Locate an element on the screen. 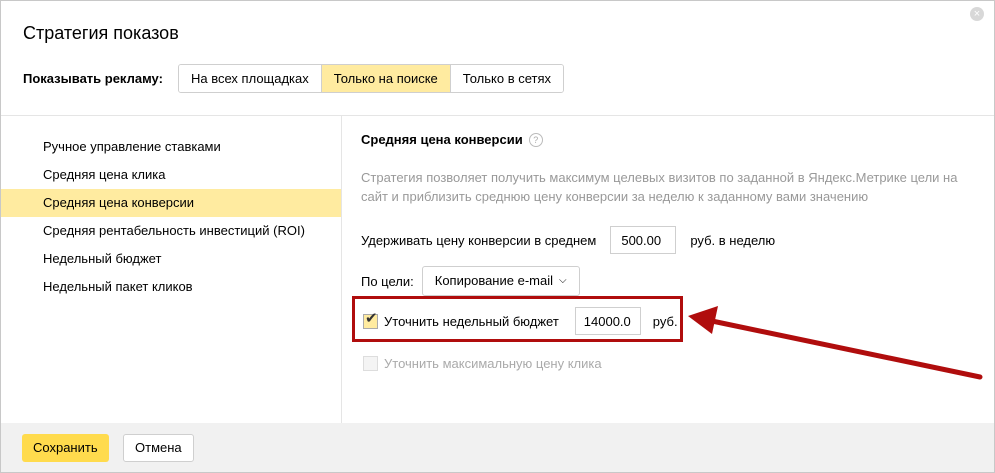 The height and width of the screenshot is (473, 995). placement-label: Показывать рекламу: is located at coordinates (93, 78).